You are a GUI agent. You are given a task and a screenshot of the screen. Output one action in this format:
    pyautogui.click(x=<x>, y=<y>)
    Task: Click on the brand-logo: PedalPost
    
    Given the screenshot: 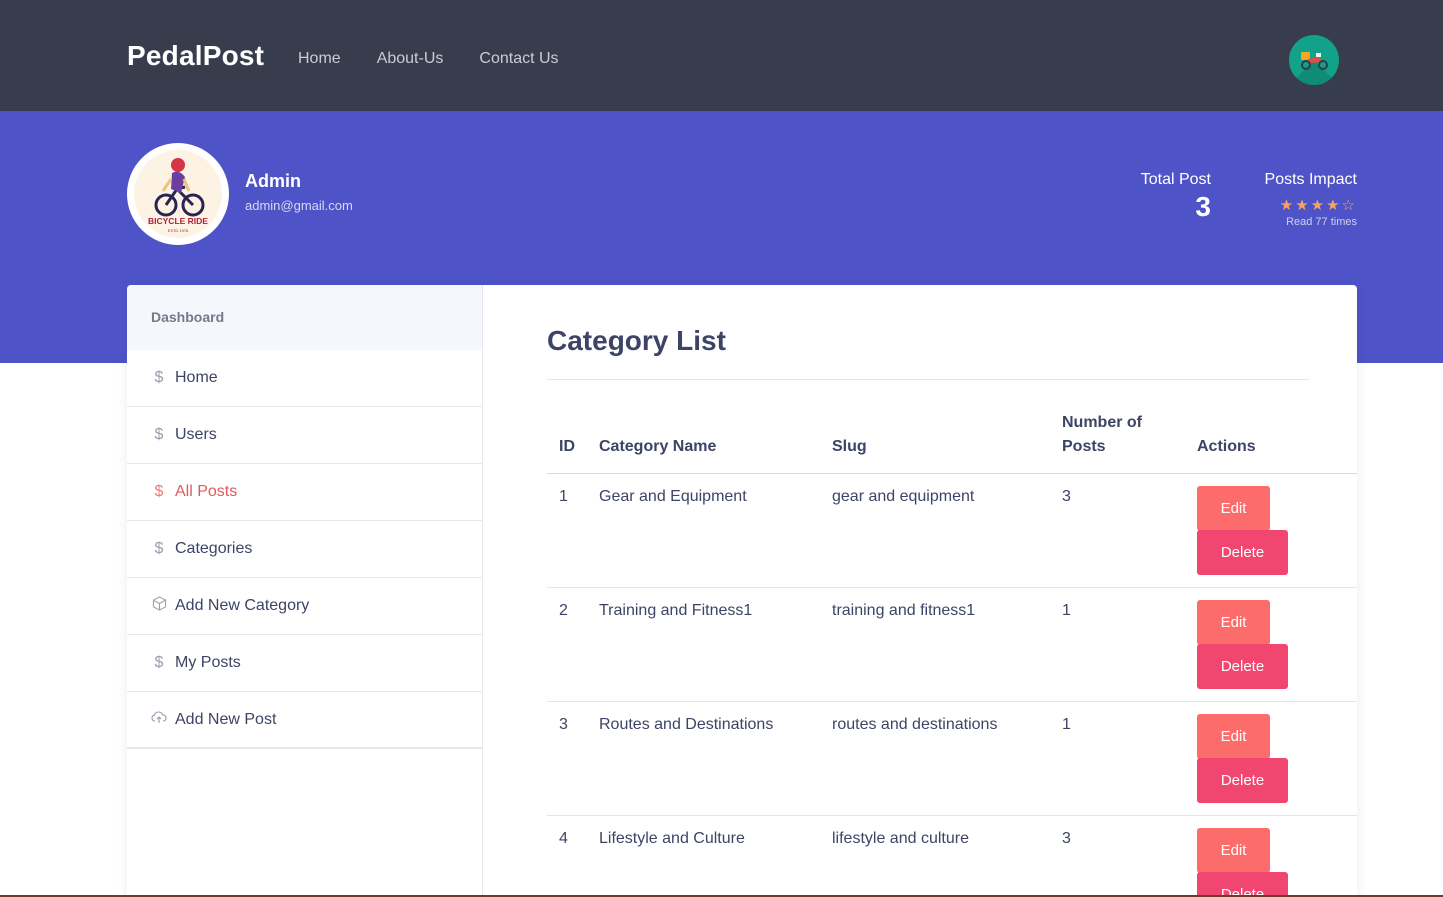 What is the action you would take?
    pyautogui.click(x=195, y=56)
    